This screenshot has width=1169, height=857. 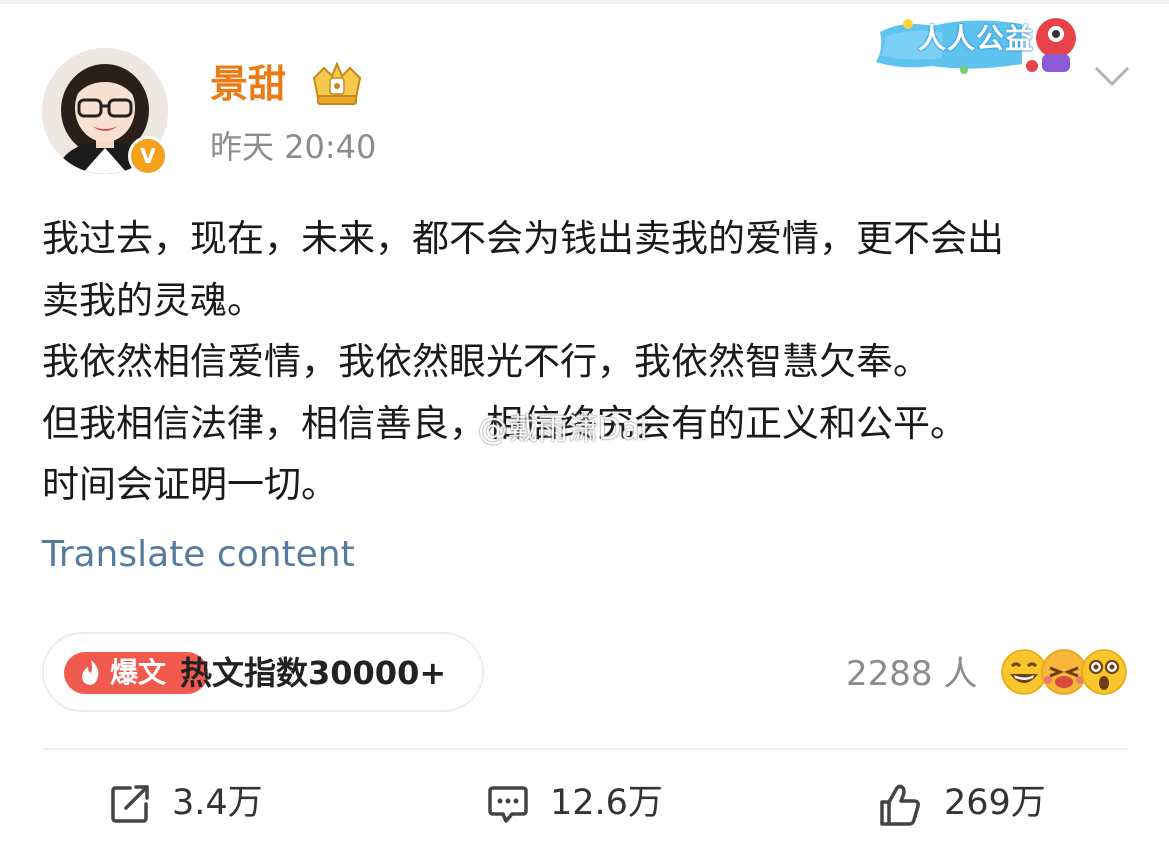 What do you see at coordinates (584, 2) in the screenshot?
I see `top-divider` at bounding box center [584, 2].